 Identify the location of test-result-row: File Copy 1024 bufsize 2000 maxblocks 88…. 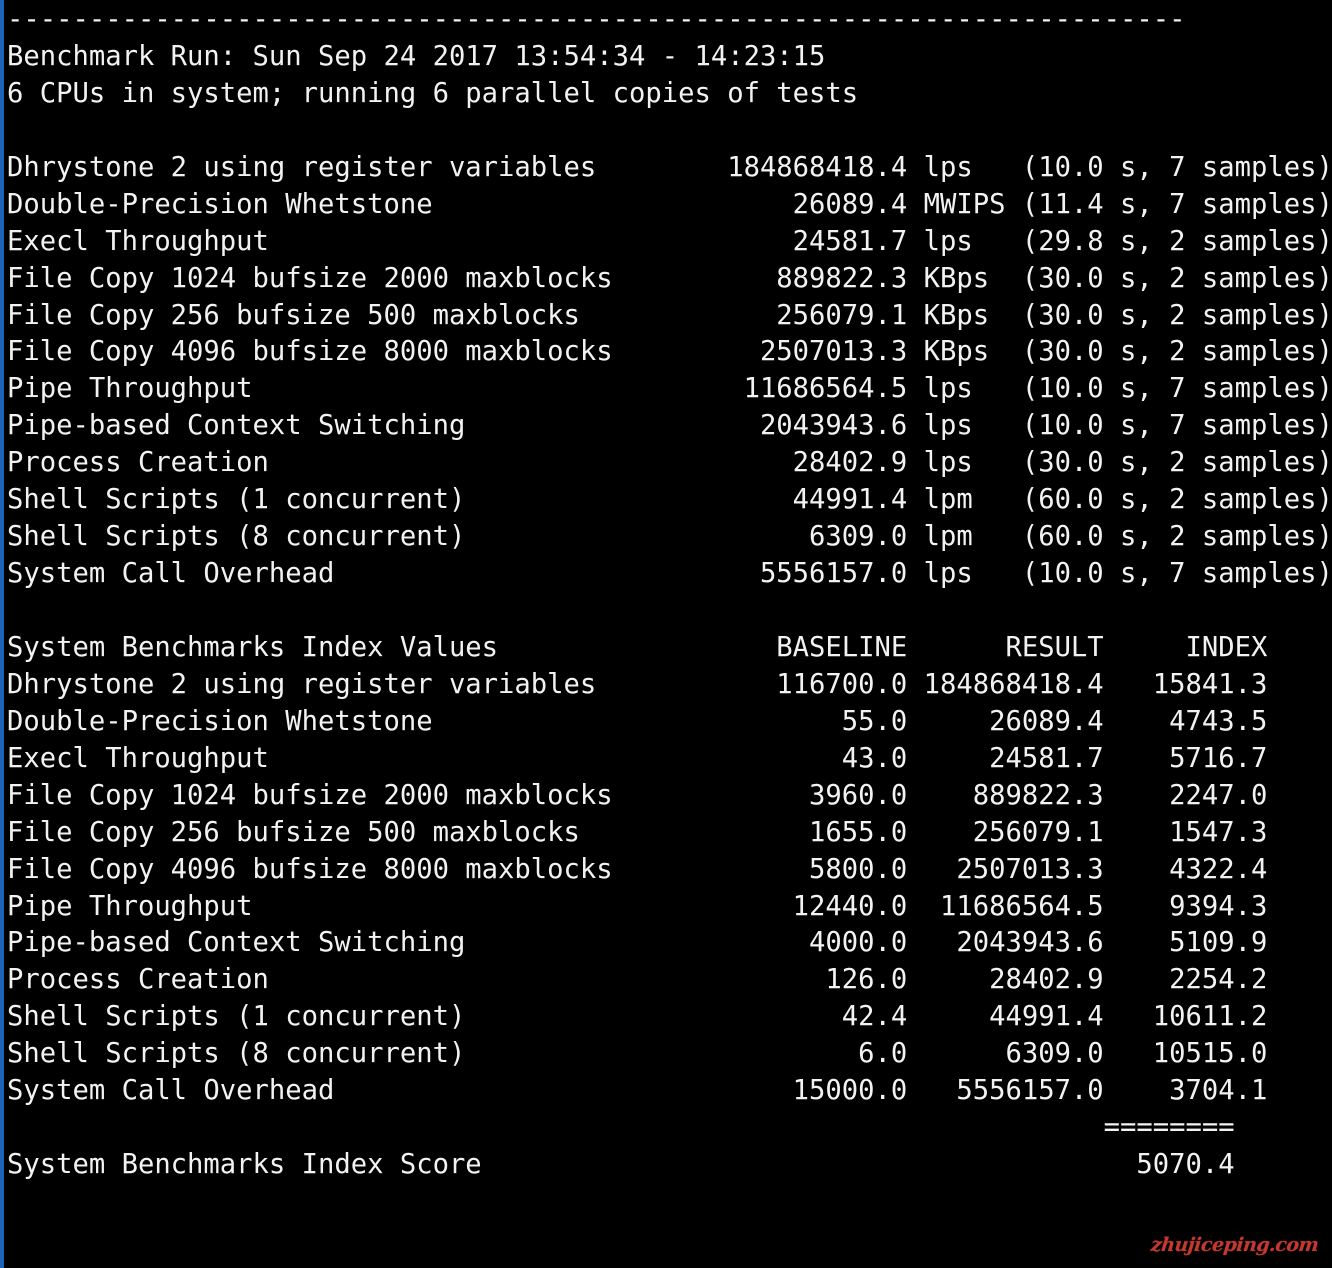
(669, 278).